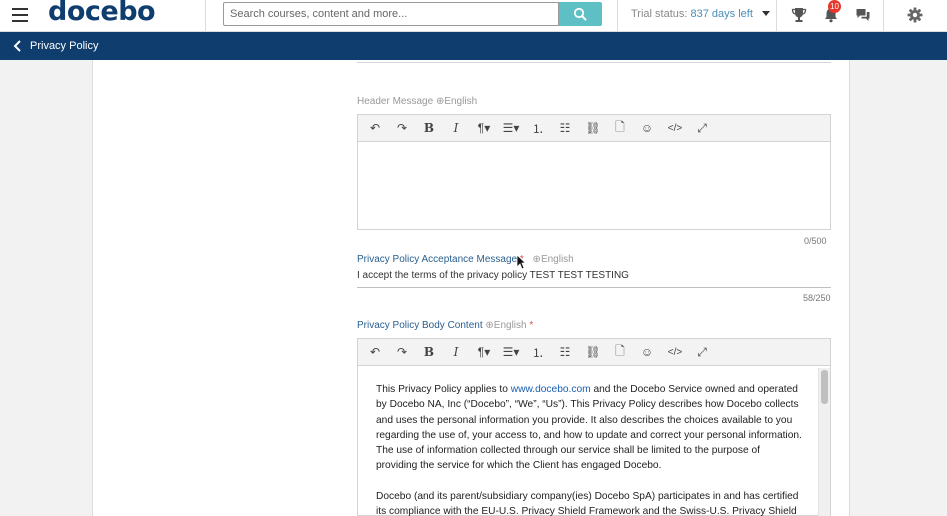 Image resolution: width=947 pixels, height=516 pixels. What do you see at coordinates (551, 389) in the screenshot?
I see `docebo-link: www.docebo.com` at bounding box center [551, 389].